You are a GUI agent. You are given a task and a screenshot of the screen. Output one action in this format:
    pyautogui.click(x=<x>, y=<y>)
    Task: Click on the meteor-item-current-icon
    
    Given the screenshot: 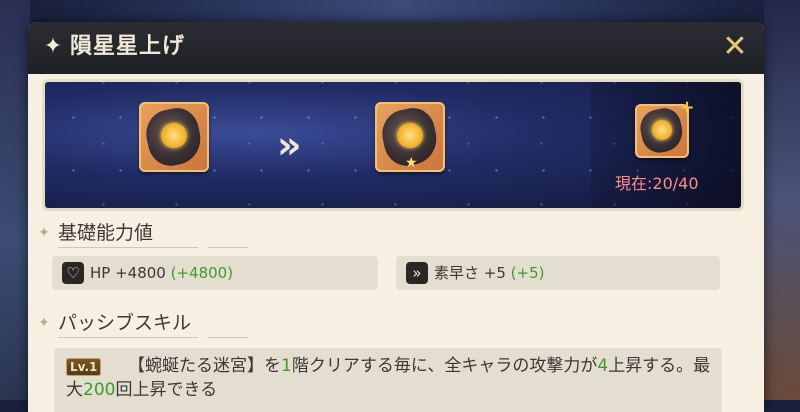 What is the action you would take?
    pyautogui.click(x=174, y=137)
    